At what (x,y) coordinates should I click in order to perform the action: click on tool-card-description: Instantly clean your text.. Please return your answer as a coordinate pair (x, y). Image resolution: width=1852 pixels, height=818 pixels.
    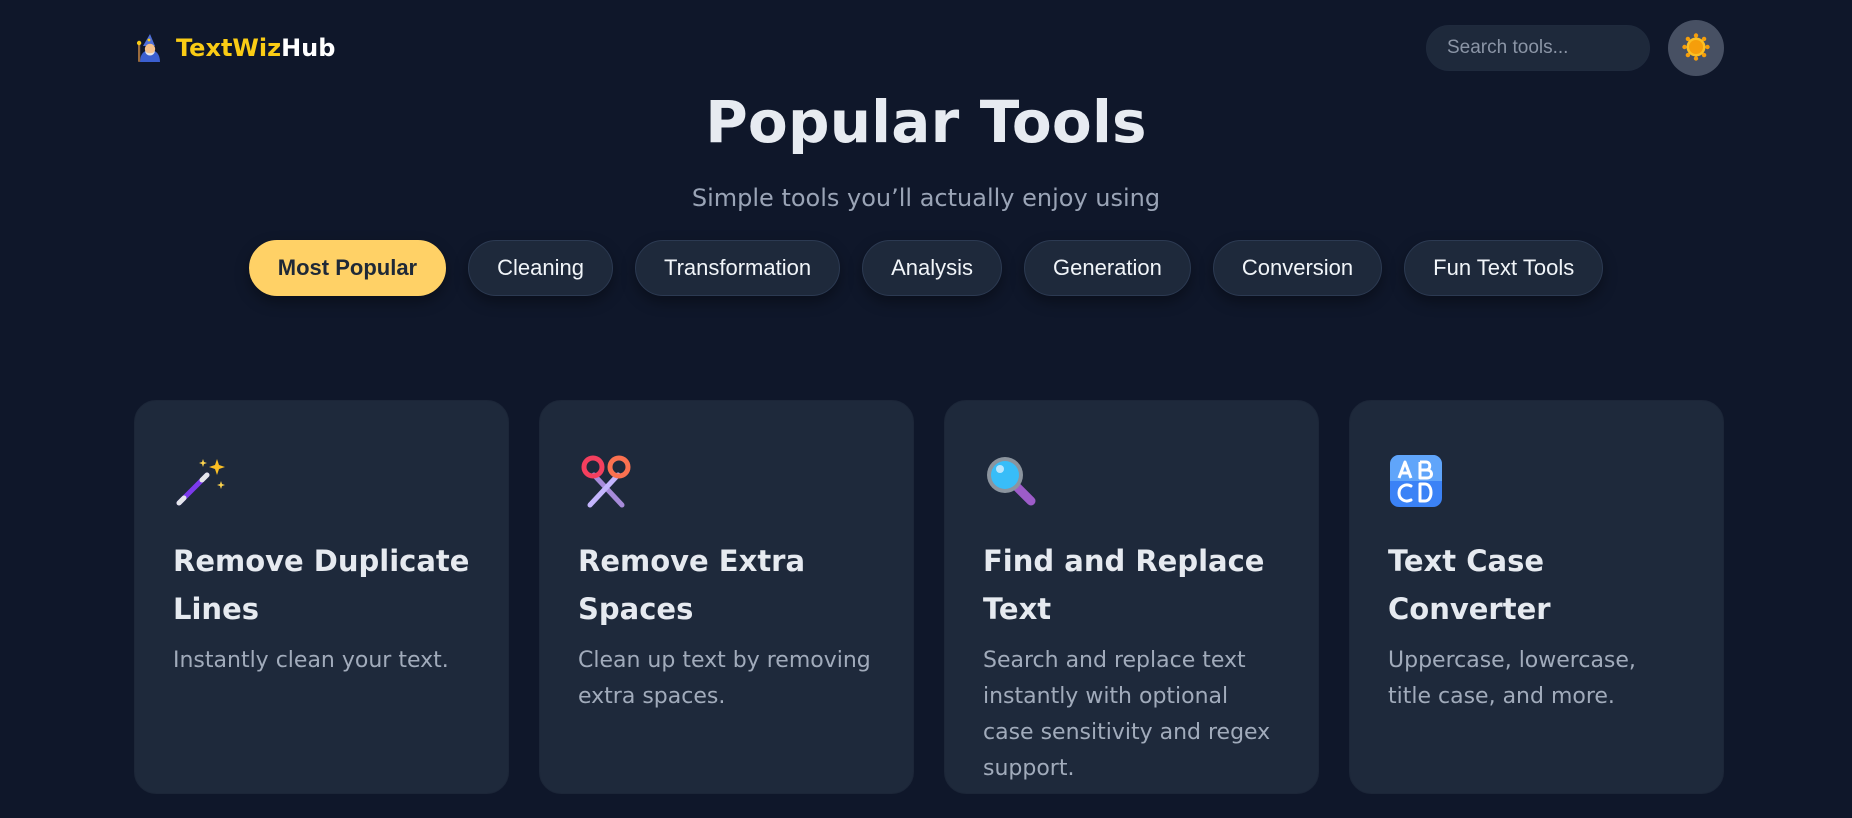
    Looking at the image, I should click on (311, 660).